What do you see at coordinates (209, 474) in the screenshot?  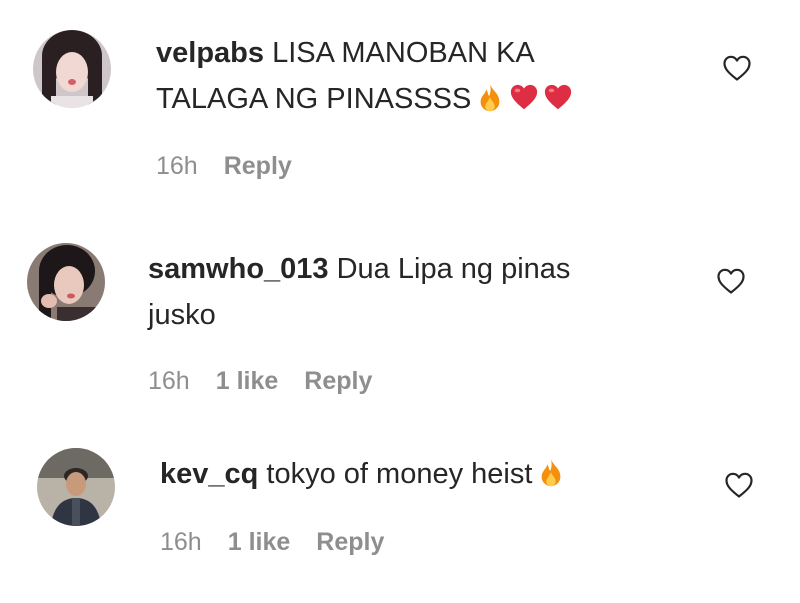 I see `comment-username: kev_cq` at bounding box center [209, 474].